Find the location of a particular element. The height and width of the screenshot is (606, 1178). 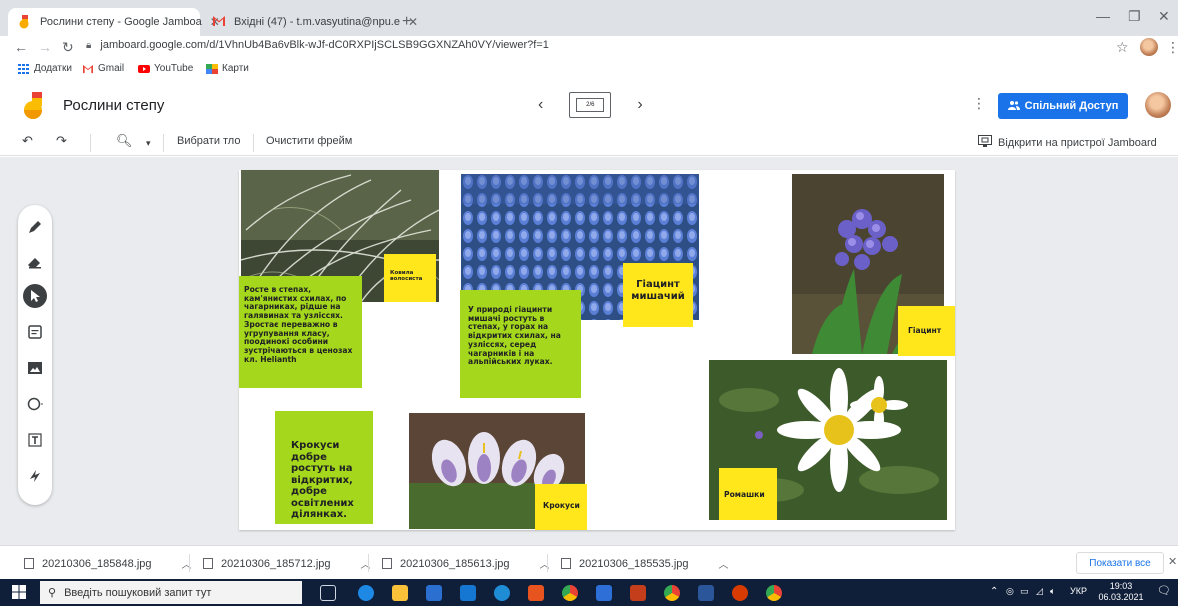

zoom-app-icon is located at coordinates (604, 593).